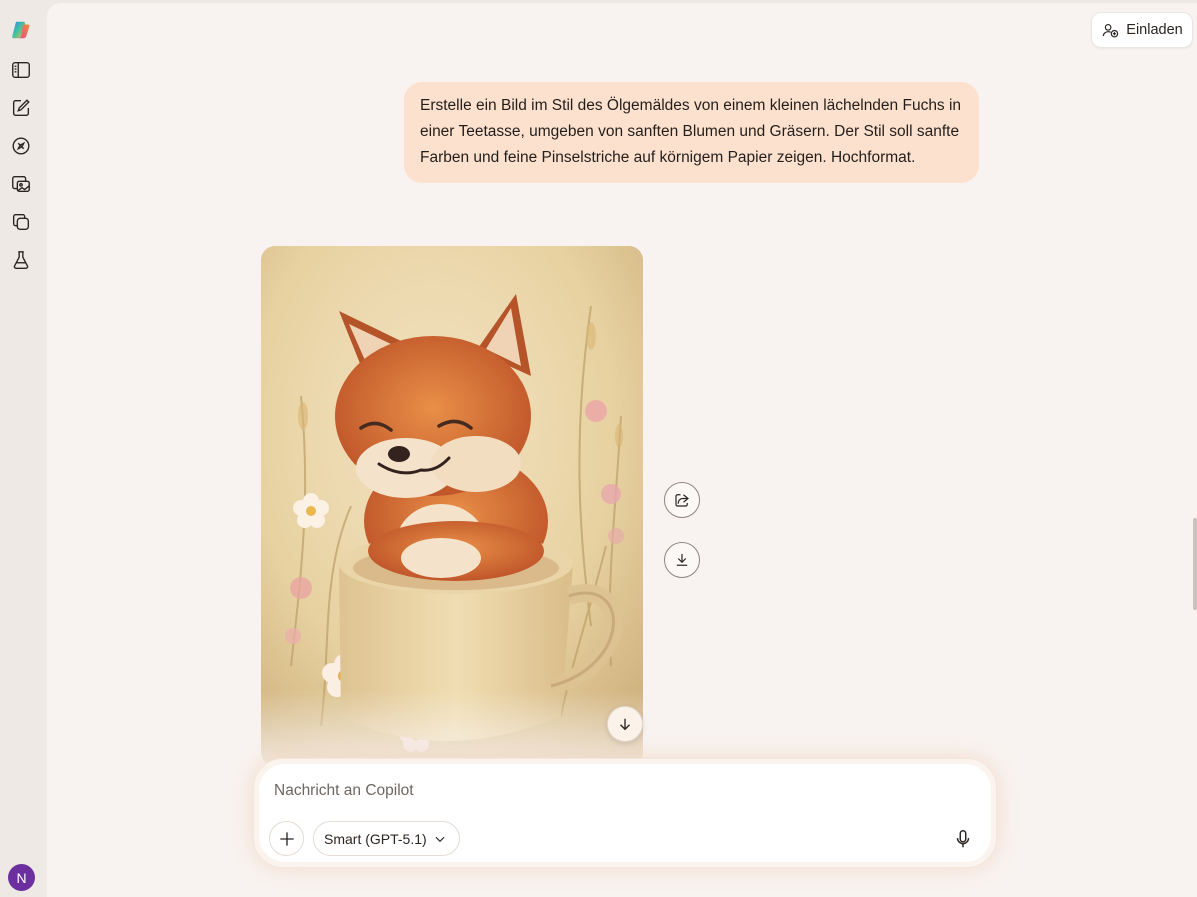 The width and height of the screenshot is (1197, 897). I want to click on plus-icon, so click(286, 838).